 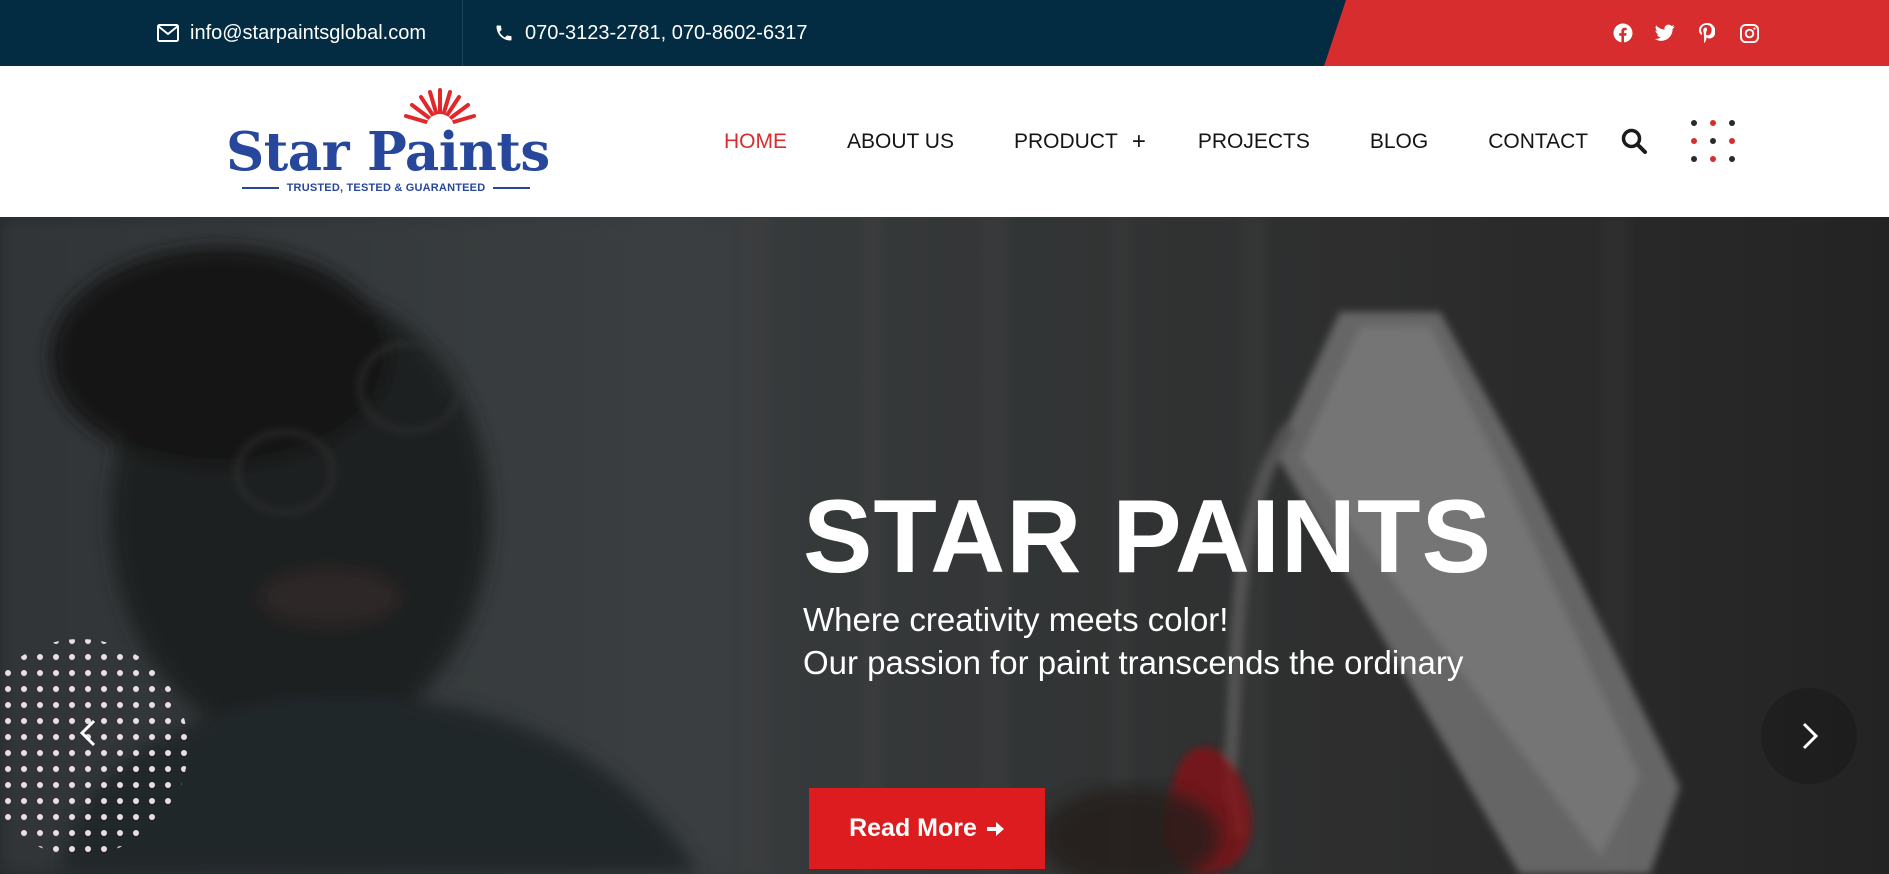 I want to click on chevron-left-icon, so click(x=89, y=733).